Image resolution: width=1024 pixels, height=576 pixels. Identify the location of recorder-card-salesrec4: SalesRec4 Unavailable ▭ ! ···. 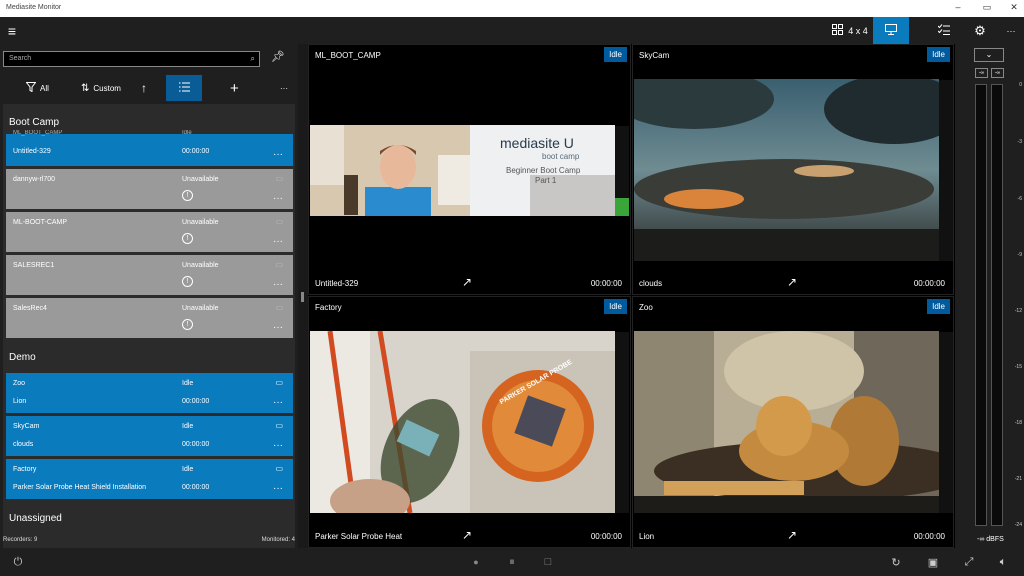
(149, 318).